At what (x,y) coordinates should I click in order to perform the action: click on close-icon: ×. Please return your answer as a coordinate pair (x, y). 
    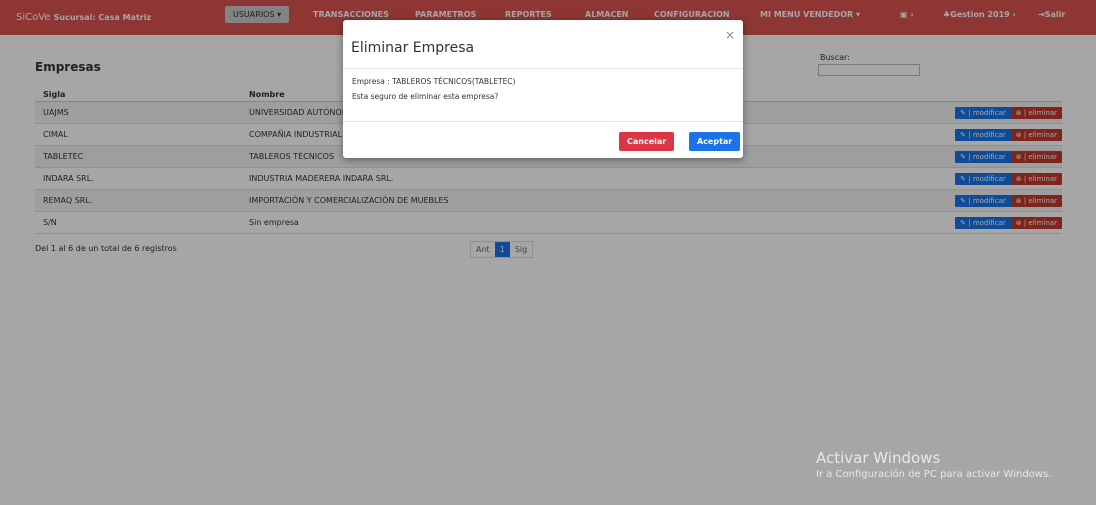
    Looking at the image, I should click on (730, 35).